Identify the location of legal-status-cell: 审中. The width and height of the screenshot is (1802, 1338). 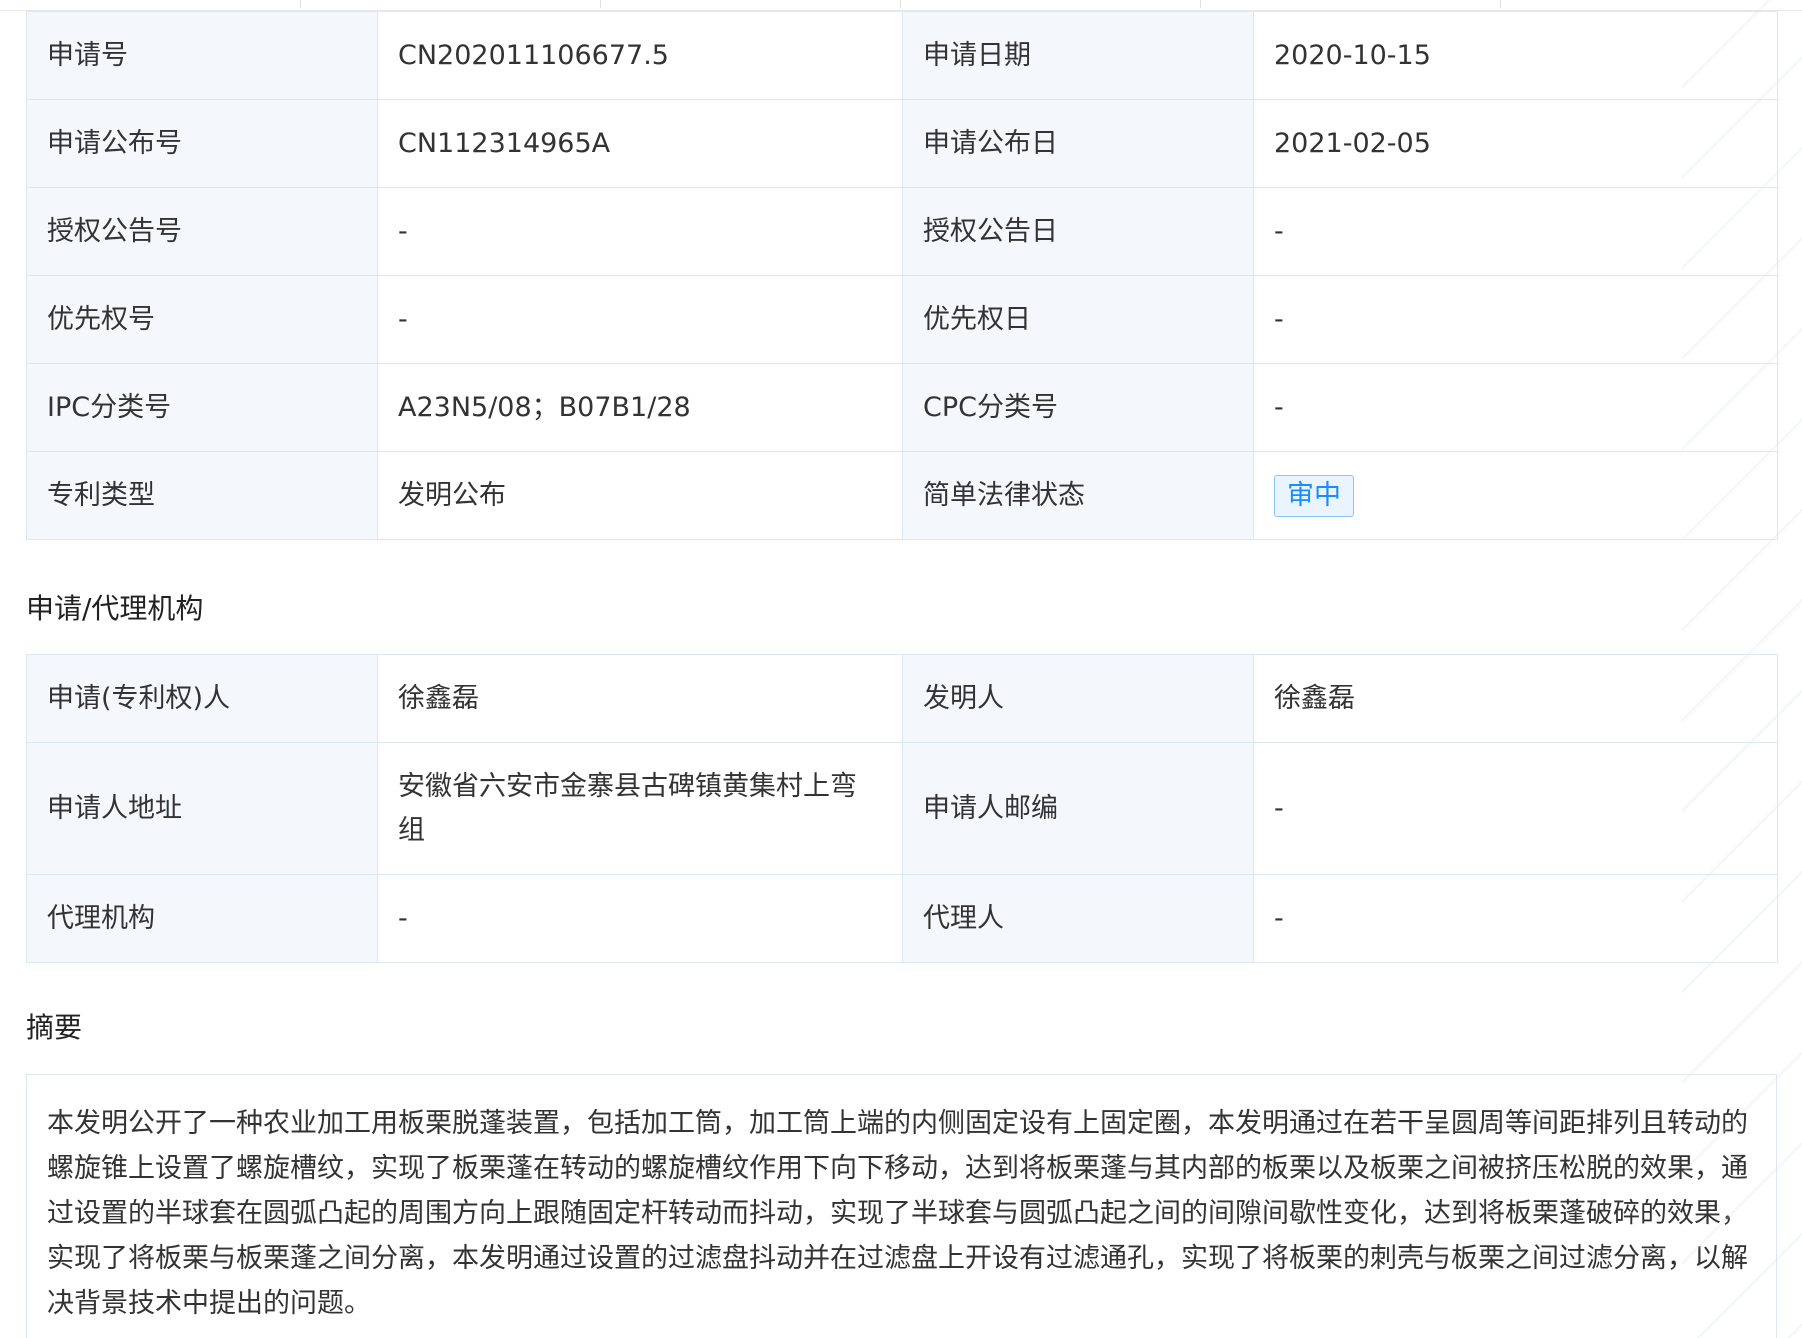
(1515, 495).